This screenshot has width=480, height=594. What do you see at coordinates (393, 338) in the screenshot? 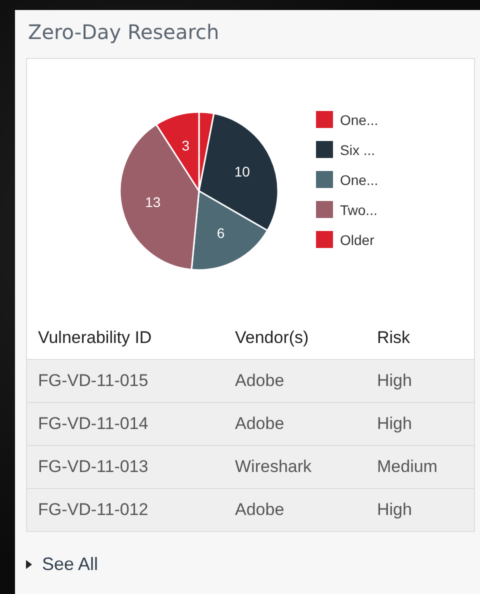
I see `column-header: Risk` at bounding box center [393, 338].